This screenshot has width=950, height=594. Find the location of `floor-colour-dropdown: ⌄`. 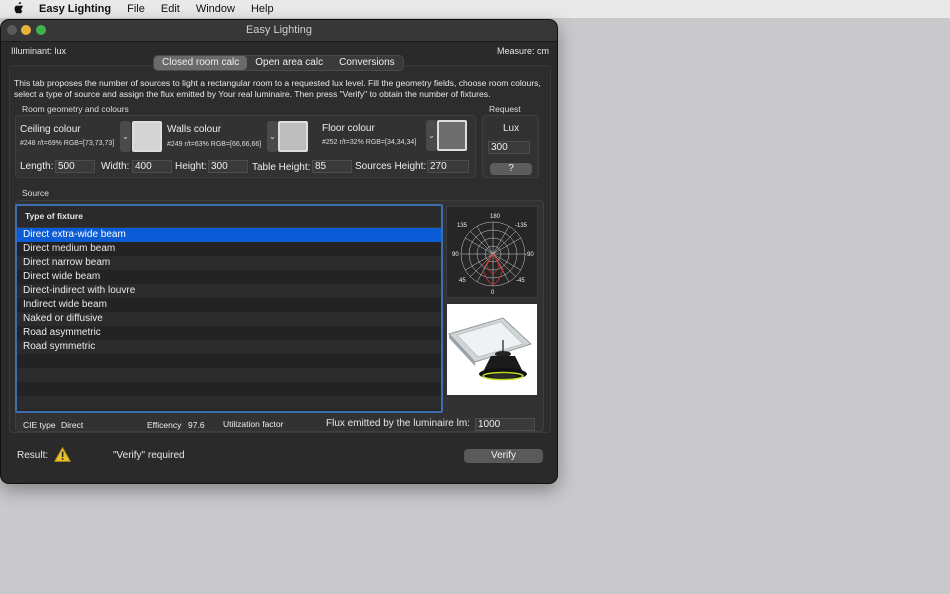

floor-colour-dropdown: ⌄ is located at coordinates (431, 135).